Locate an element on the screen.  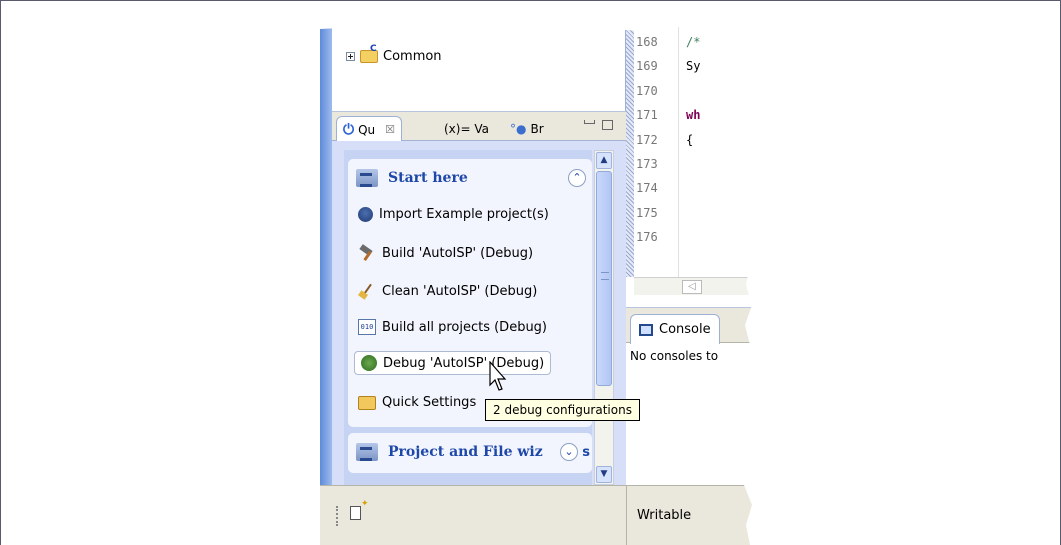
close-icon: ☒ is located at coordinates (390, 129).